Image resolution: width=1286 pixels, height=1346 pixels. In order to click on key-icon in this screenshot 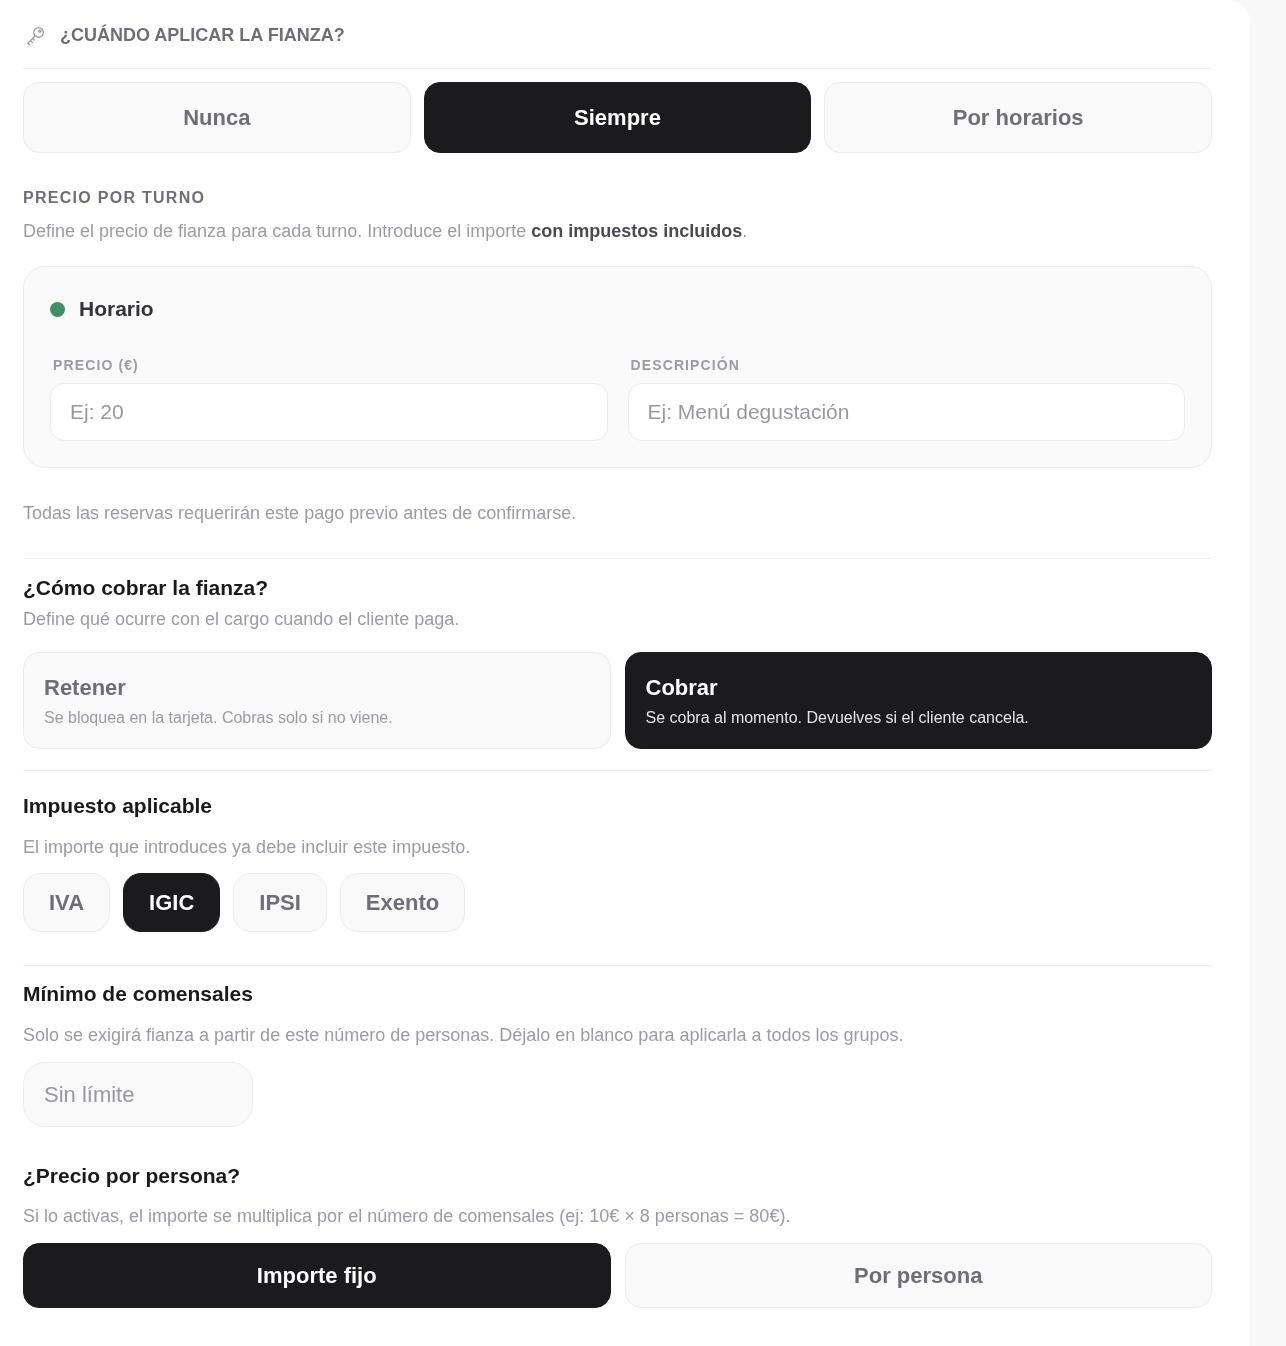, I will do `click(35, 35)`.